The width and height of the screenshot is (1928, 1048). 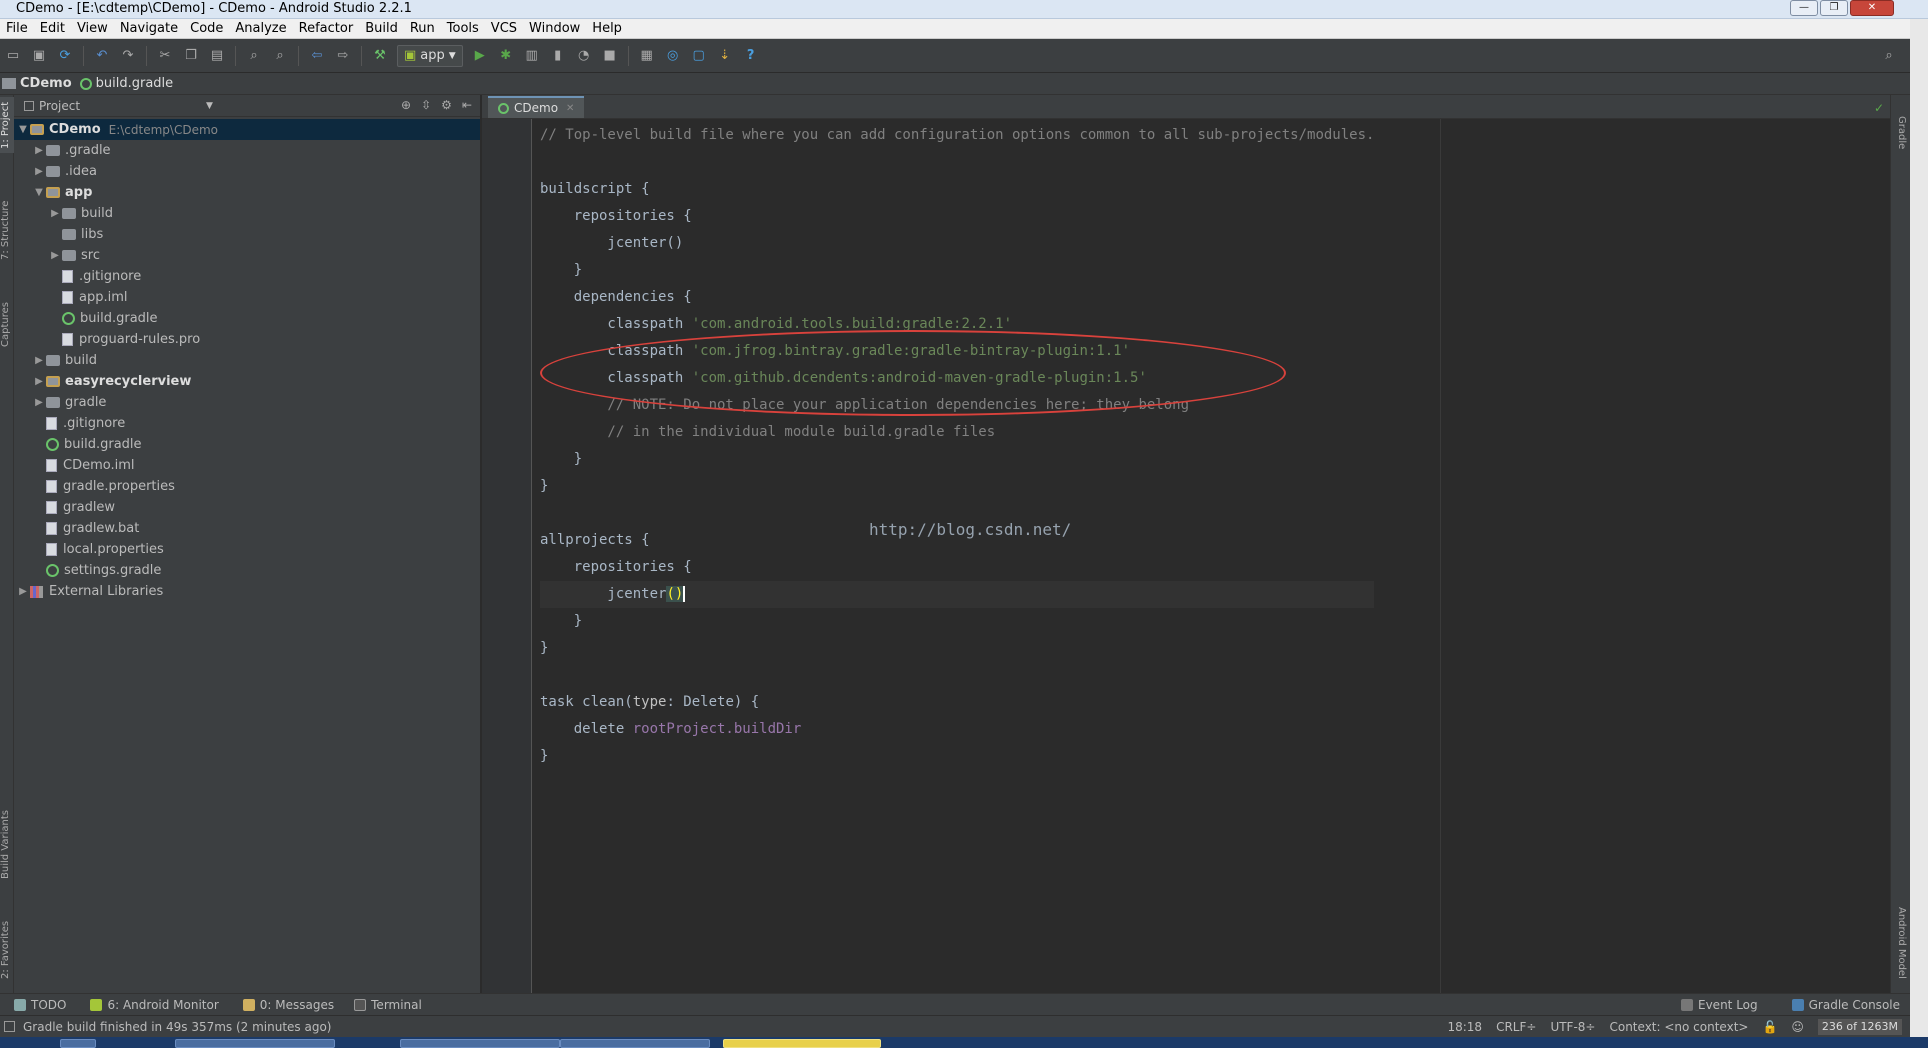 I want to click on menu-analyze: Analyze, so click(x=260, y=28).